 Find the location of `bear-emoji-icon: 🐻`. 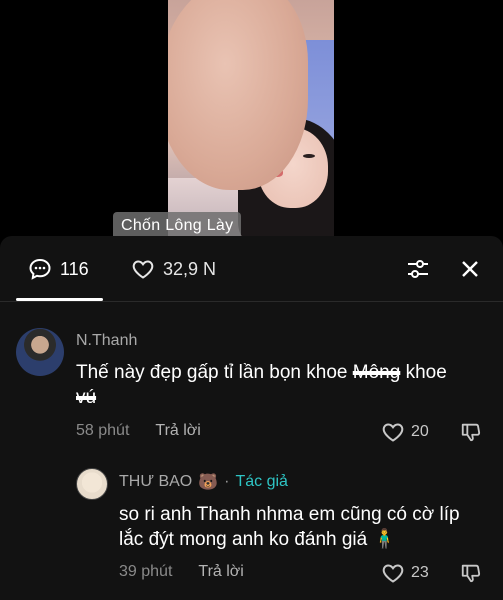

bear-emoji-icon: 🐻 is located at coordinates (208, 482).